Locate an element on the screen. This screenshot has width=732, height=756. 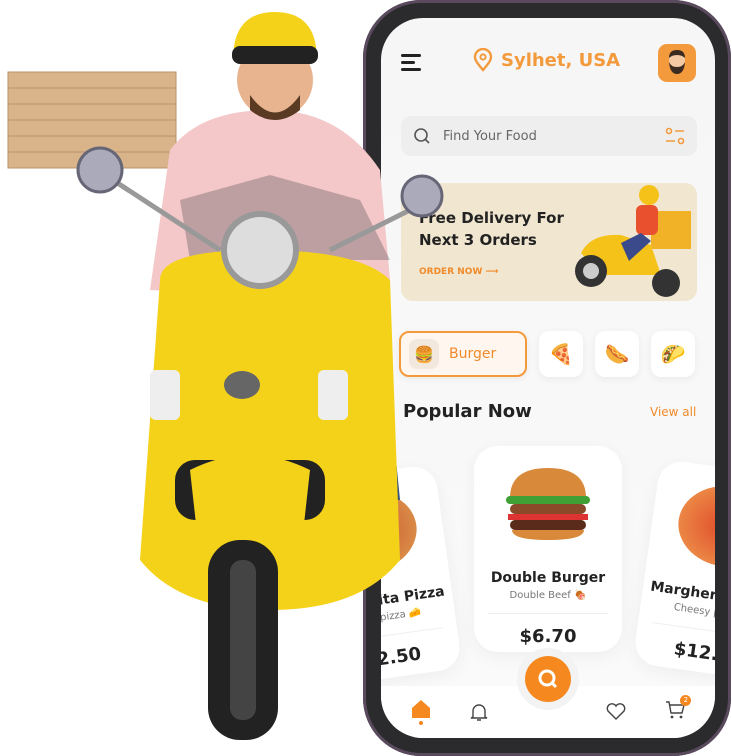
burger-image is located at coordinates (548, 504).